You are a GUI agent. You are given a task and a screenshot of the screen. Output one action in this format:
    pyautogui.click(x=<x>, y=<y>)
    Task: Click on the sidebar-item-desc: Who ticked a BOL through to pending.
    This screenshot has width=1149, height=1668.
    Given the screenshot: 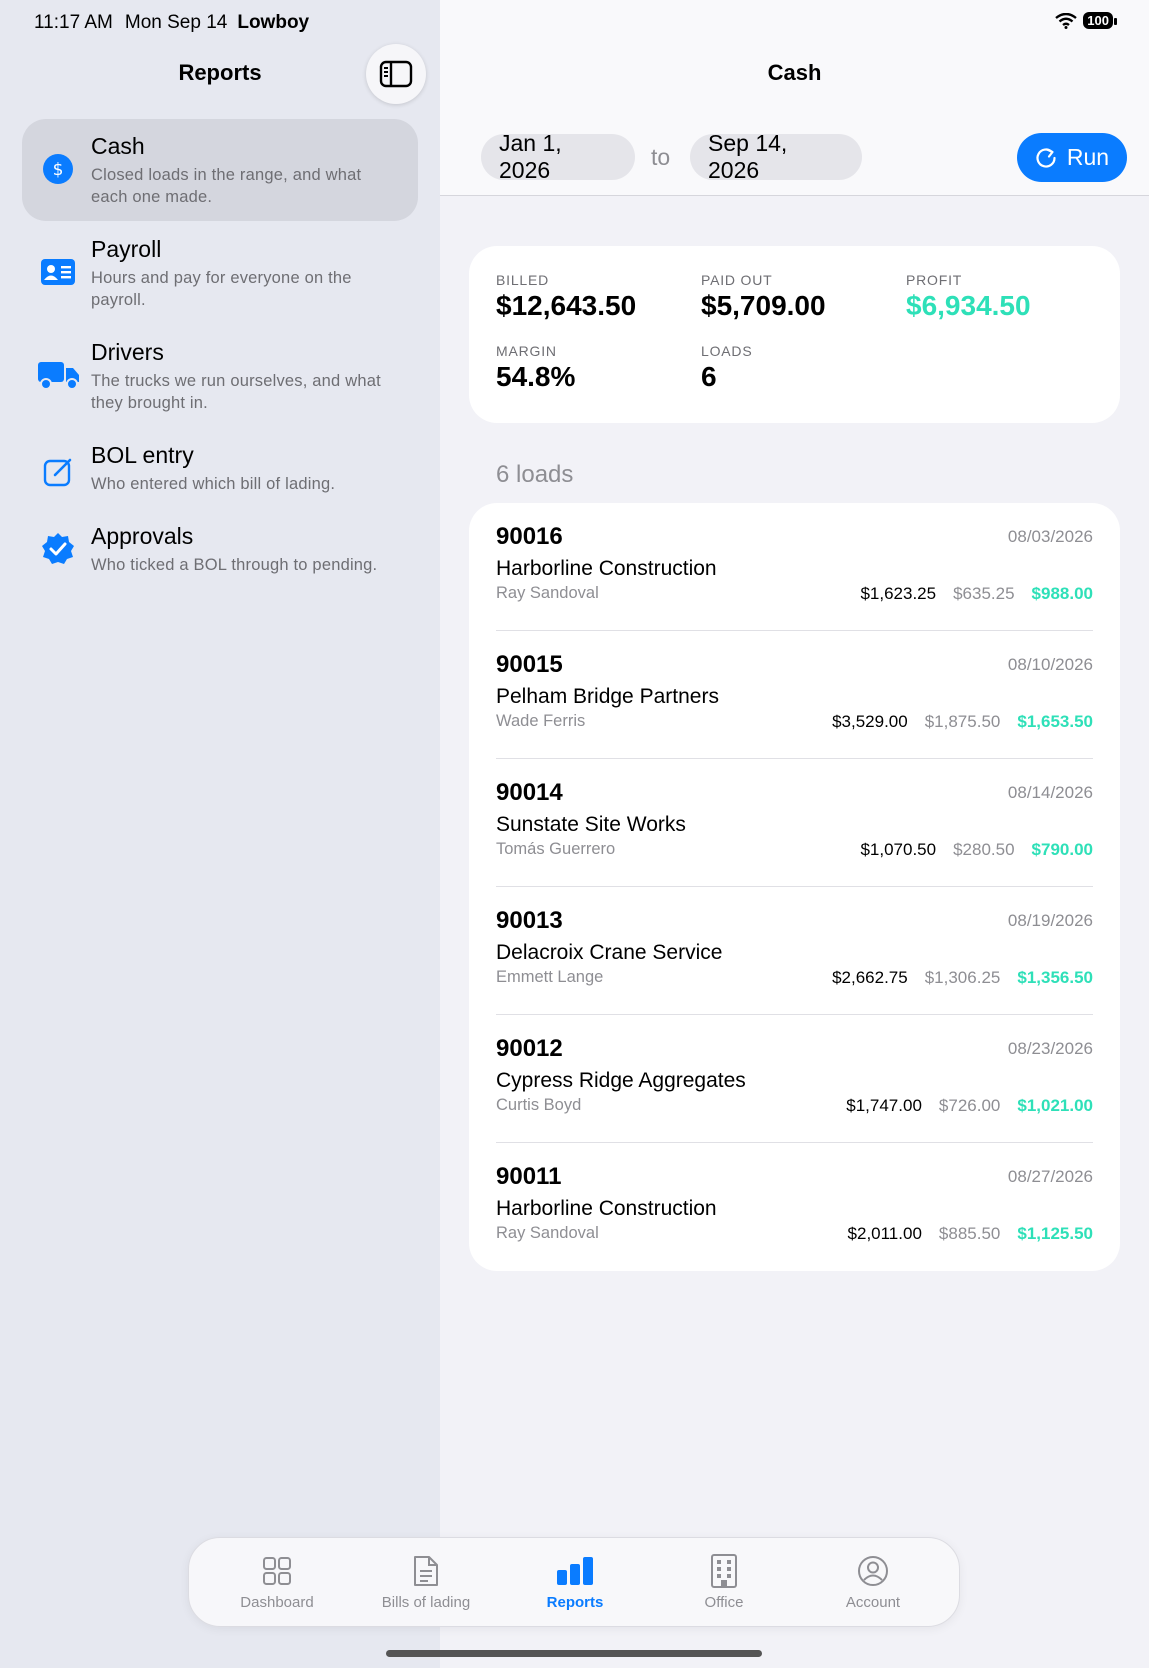 What is the action you would take?
    pyautogui.click(x=234, y=565)
    